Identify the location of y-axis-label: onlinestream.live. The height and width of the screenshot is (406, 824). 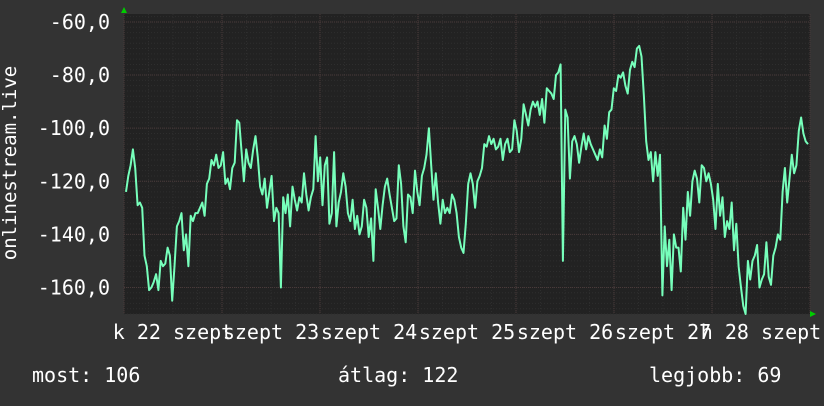
(10, 163).